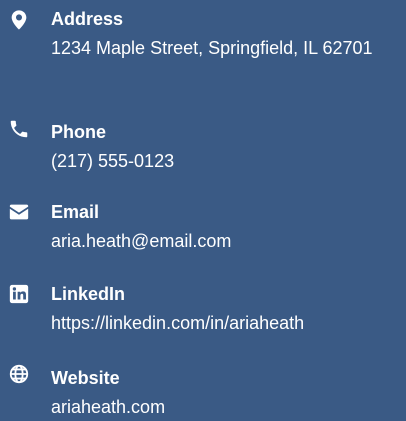 The width and height of the screenshot is (406, 421). Describe the element at coordinates (19, 129) in the screenshot. I see `phone-icon` at that location.